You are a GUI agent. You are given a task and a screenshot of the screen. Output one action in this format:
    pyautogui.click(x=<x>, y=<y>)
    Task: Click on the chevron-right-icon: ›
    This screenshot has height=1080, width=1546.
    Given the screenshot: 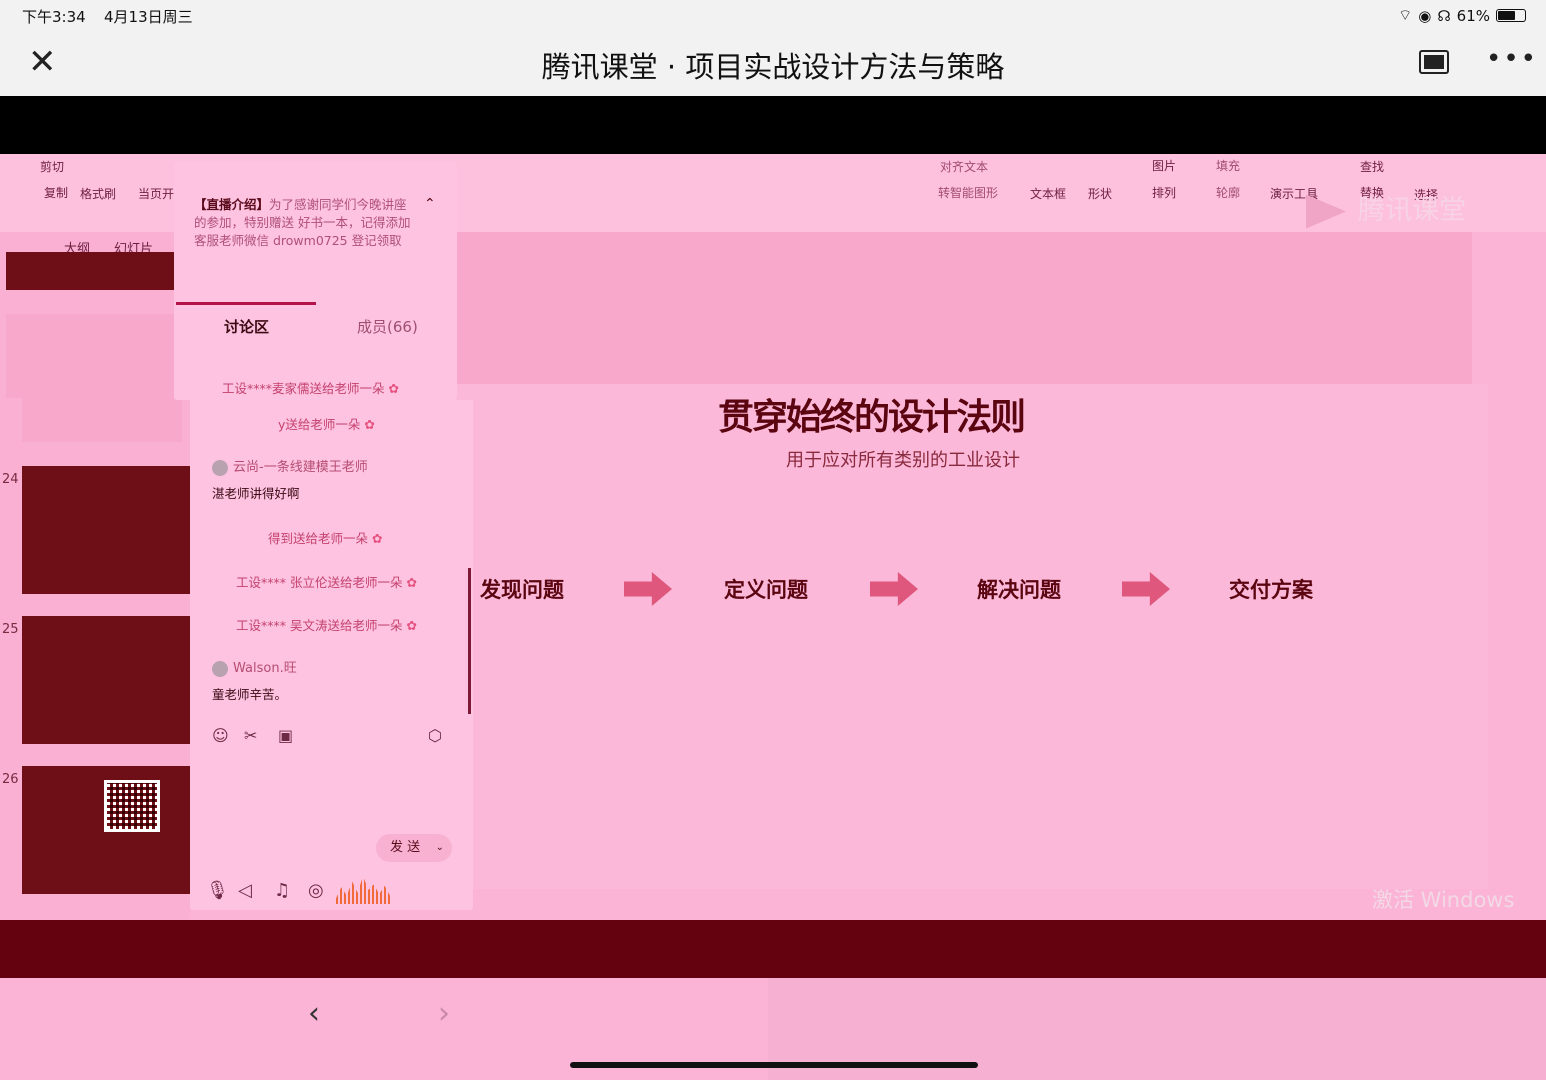 What is the action you would take?
    pyautogui.click(x=444, y=1013)
    